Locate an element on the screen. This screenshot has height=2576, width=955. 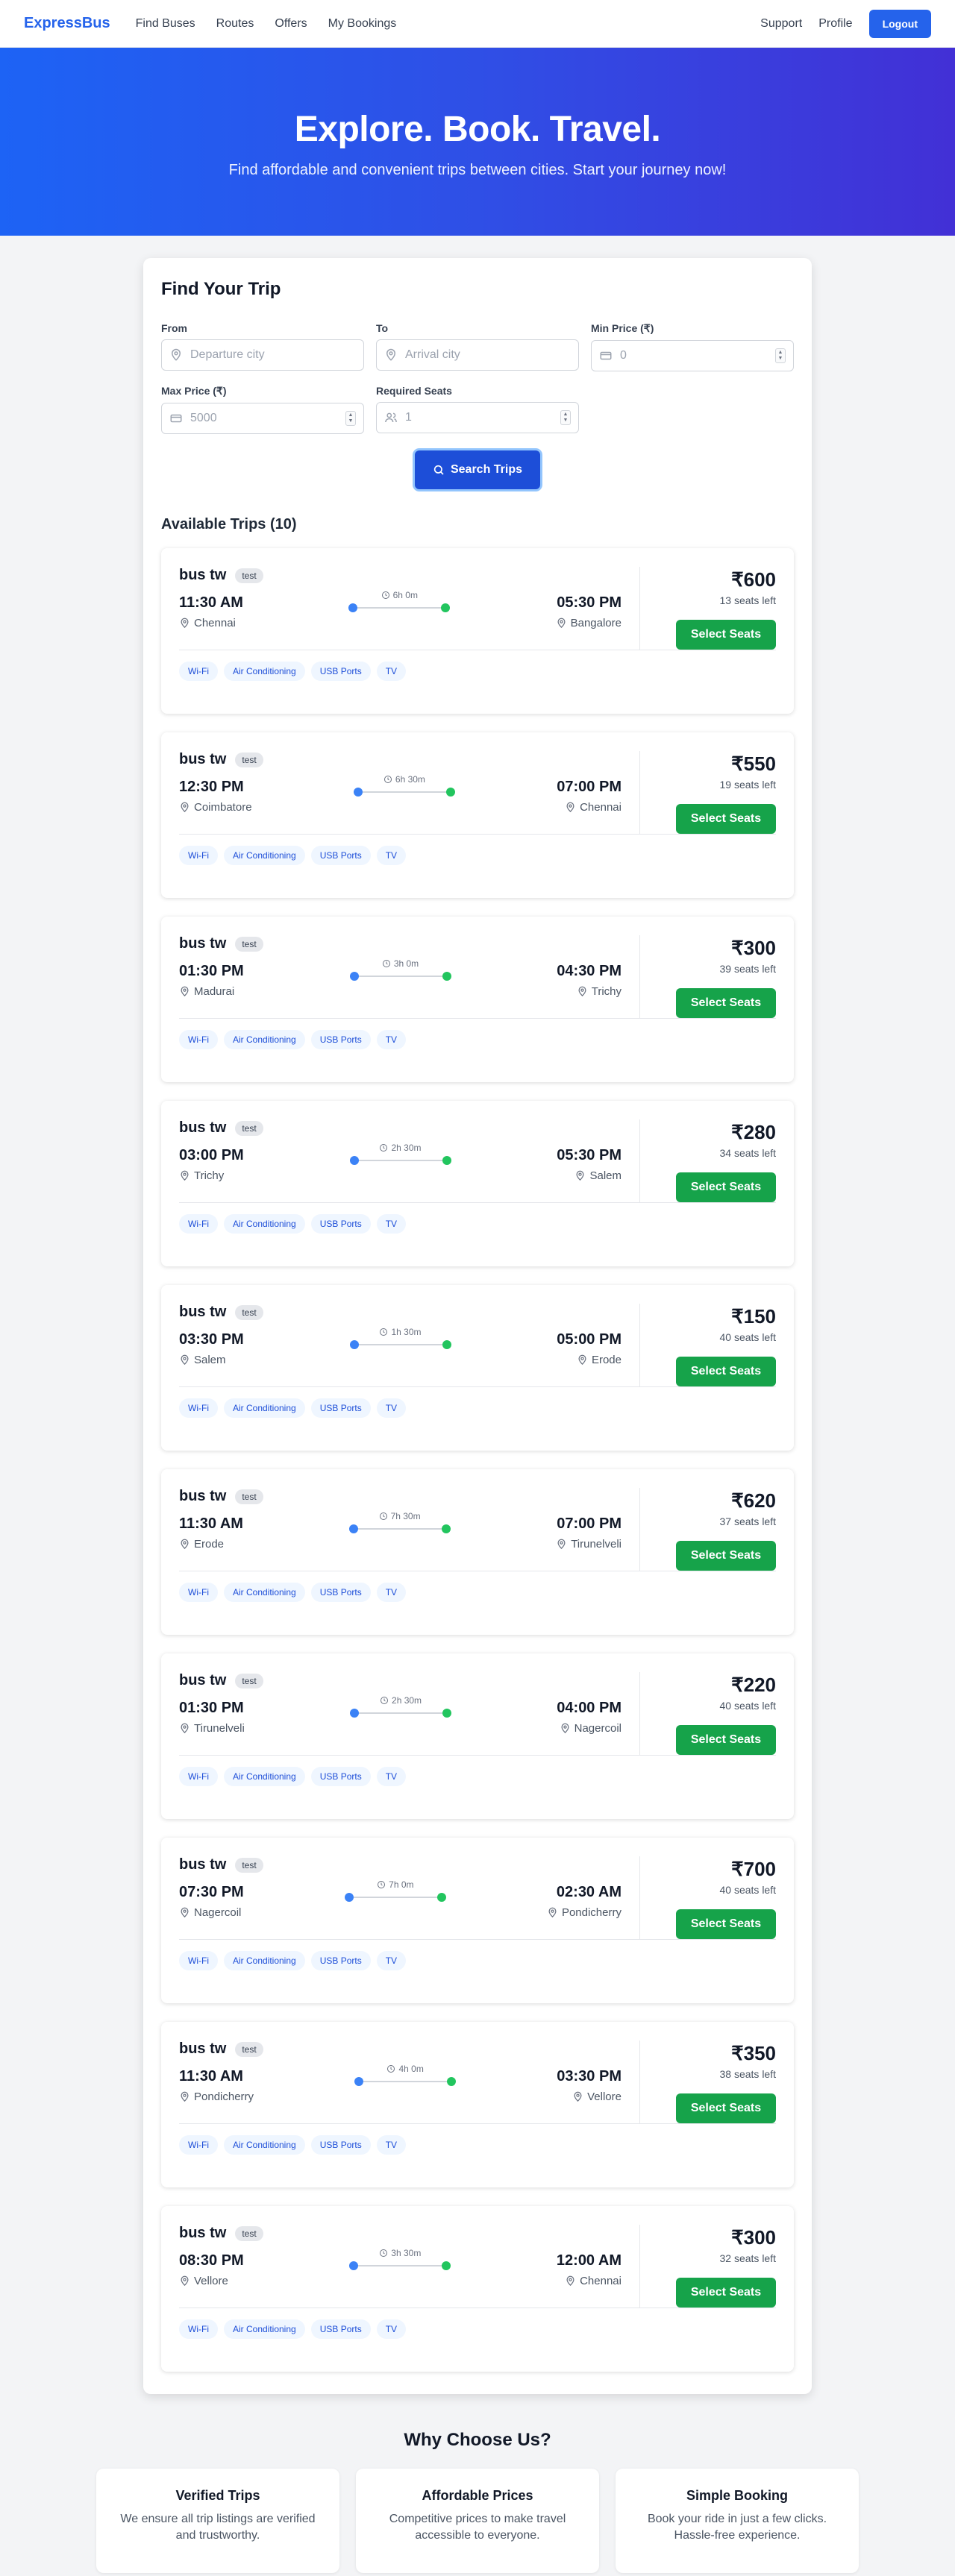
bus-name: bus tw is located at coordinates (203, 759).